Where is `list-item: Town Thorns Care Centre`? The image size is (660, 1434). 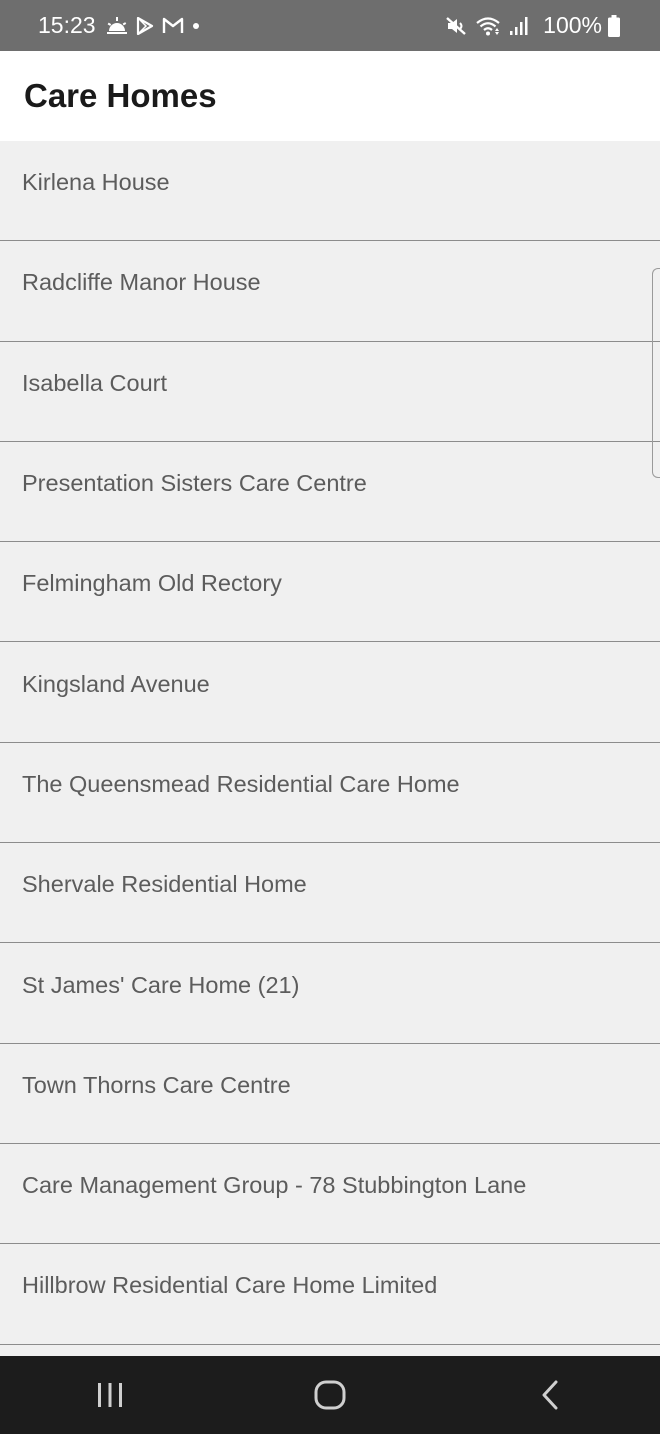 list-item: Town Thorns Care Centre is located at coordinates (330, 1094).